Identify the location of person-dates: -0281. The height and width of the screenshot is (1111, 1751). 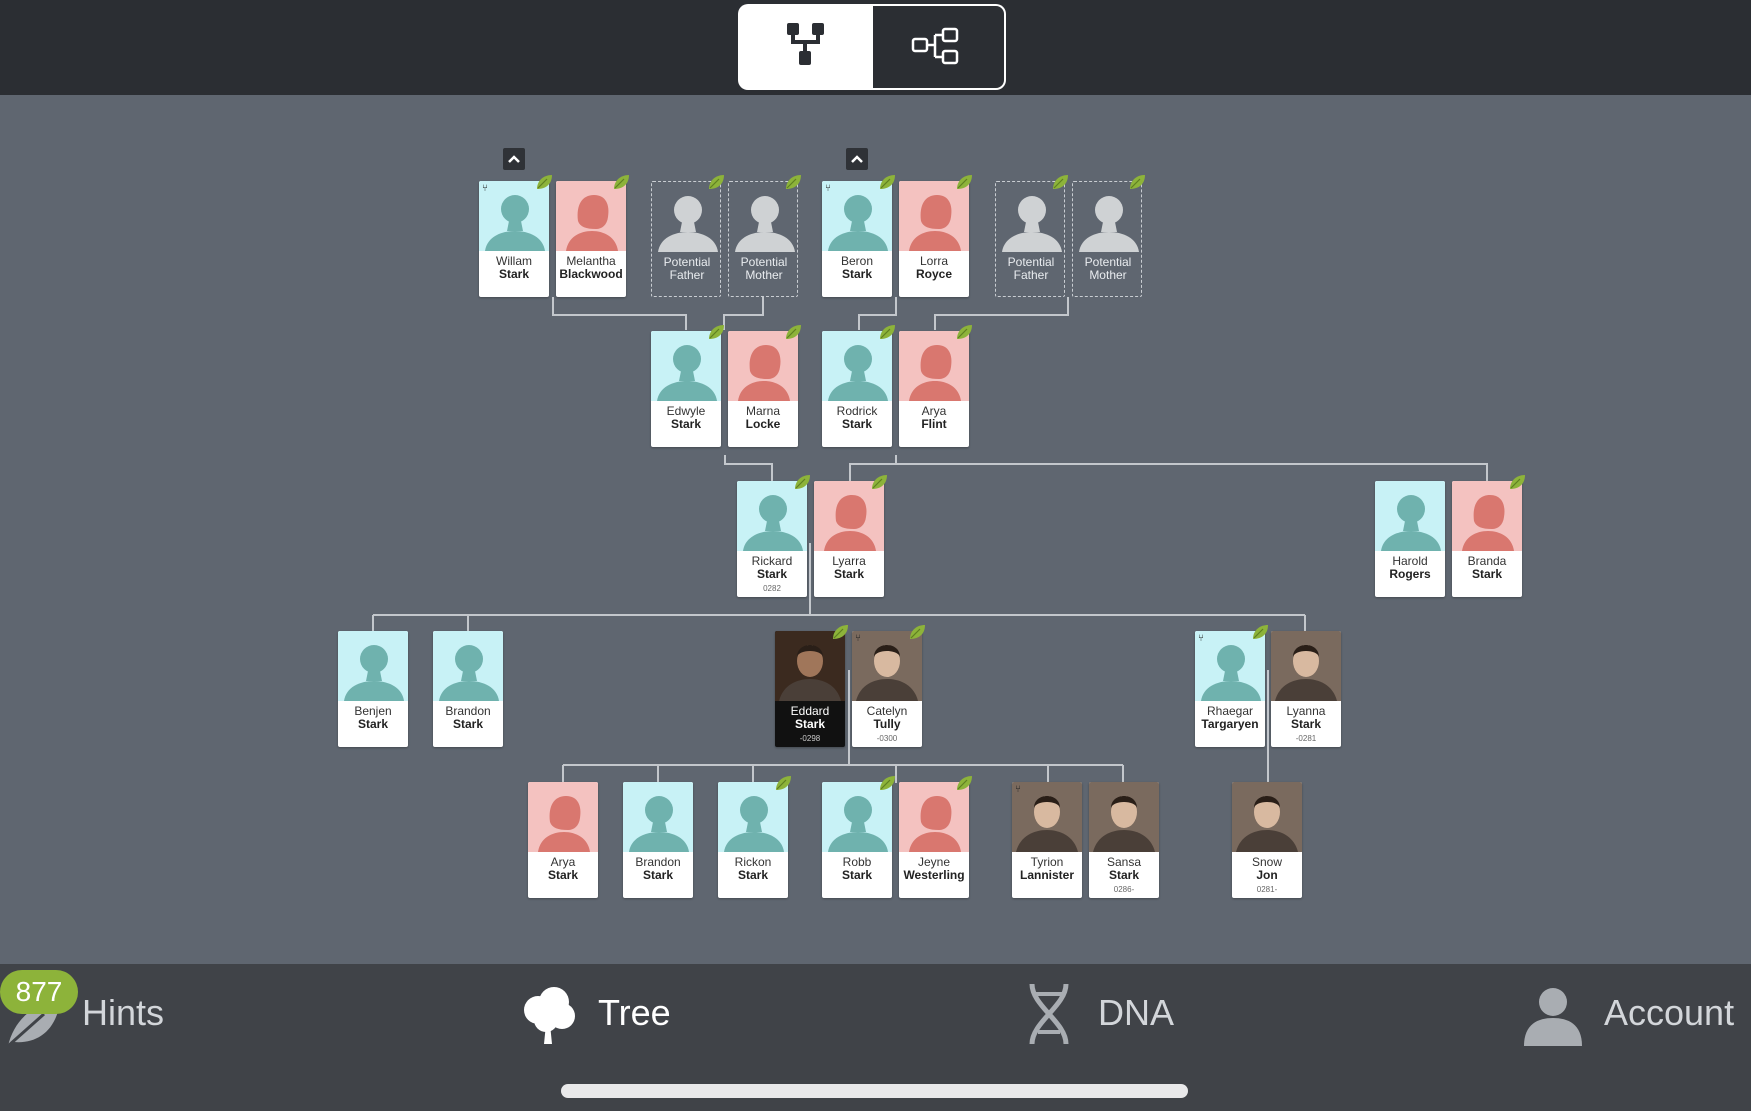
(1306, 738).